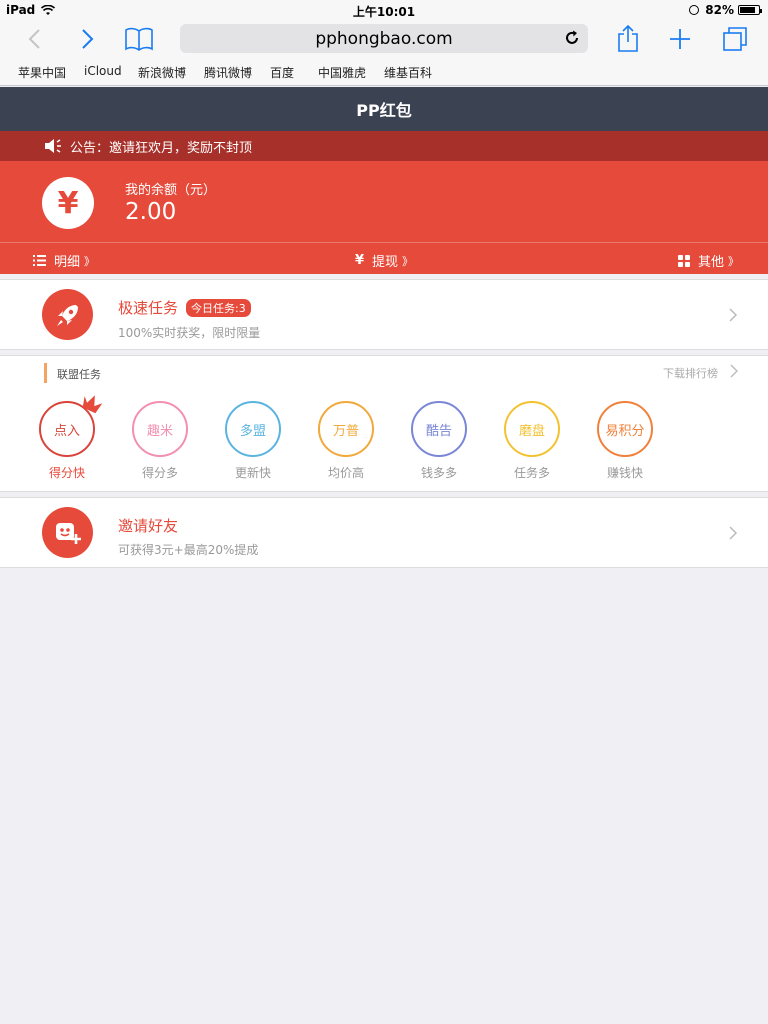  Describe the element at coordinates (690, 373) in the screenshot. I see `download-ranking-link: 下载排行榜` at that location.